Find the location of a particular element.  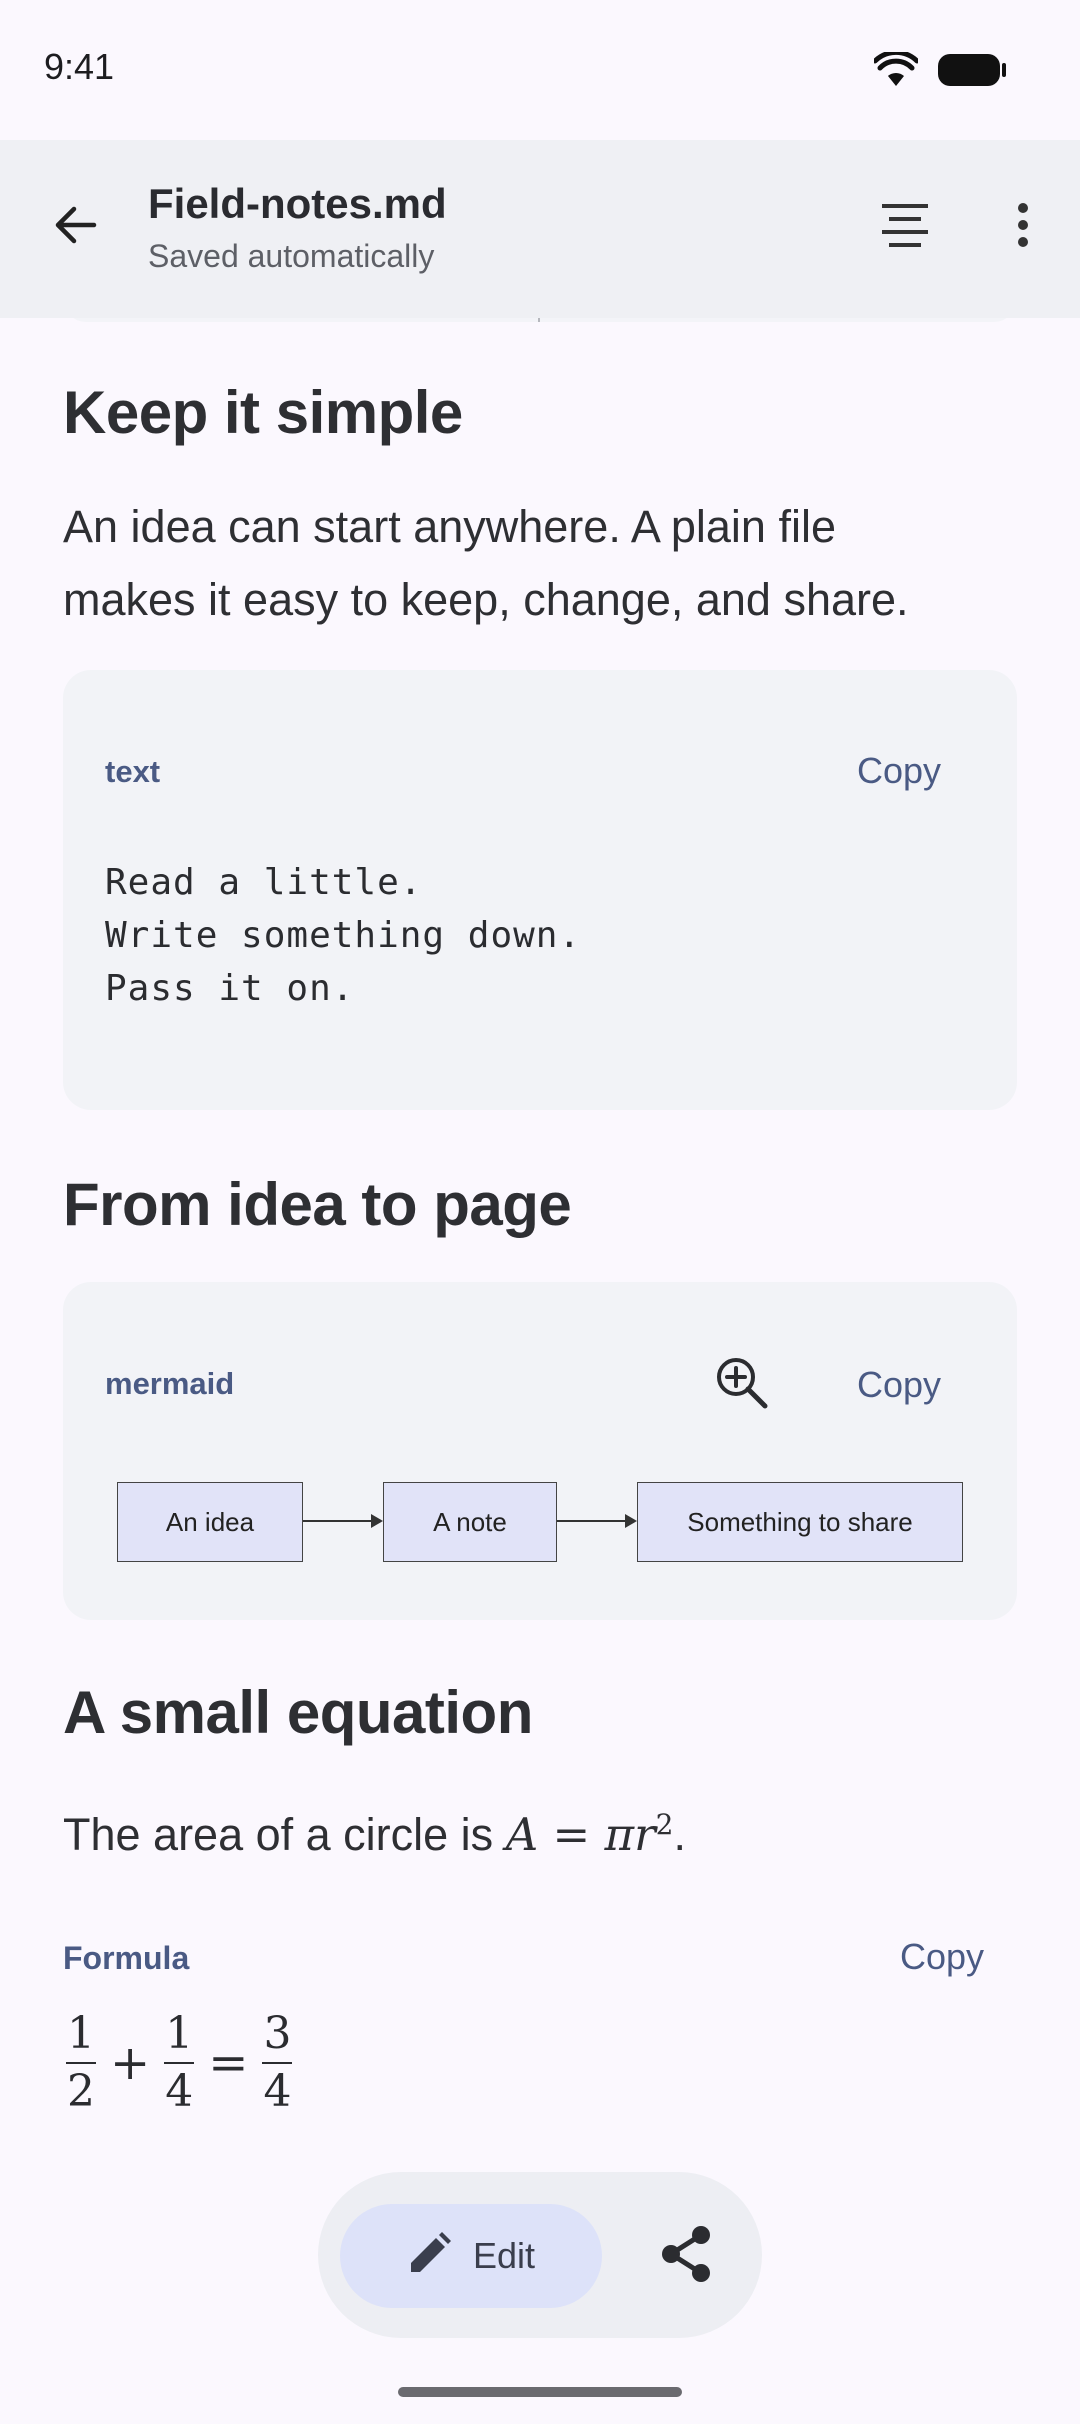

formula-display: 1 2 + 1 4 = 3 4 is located at coordinates (179, 2062).